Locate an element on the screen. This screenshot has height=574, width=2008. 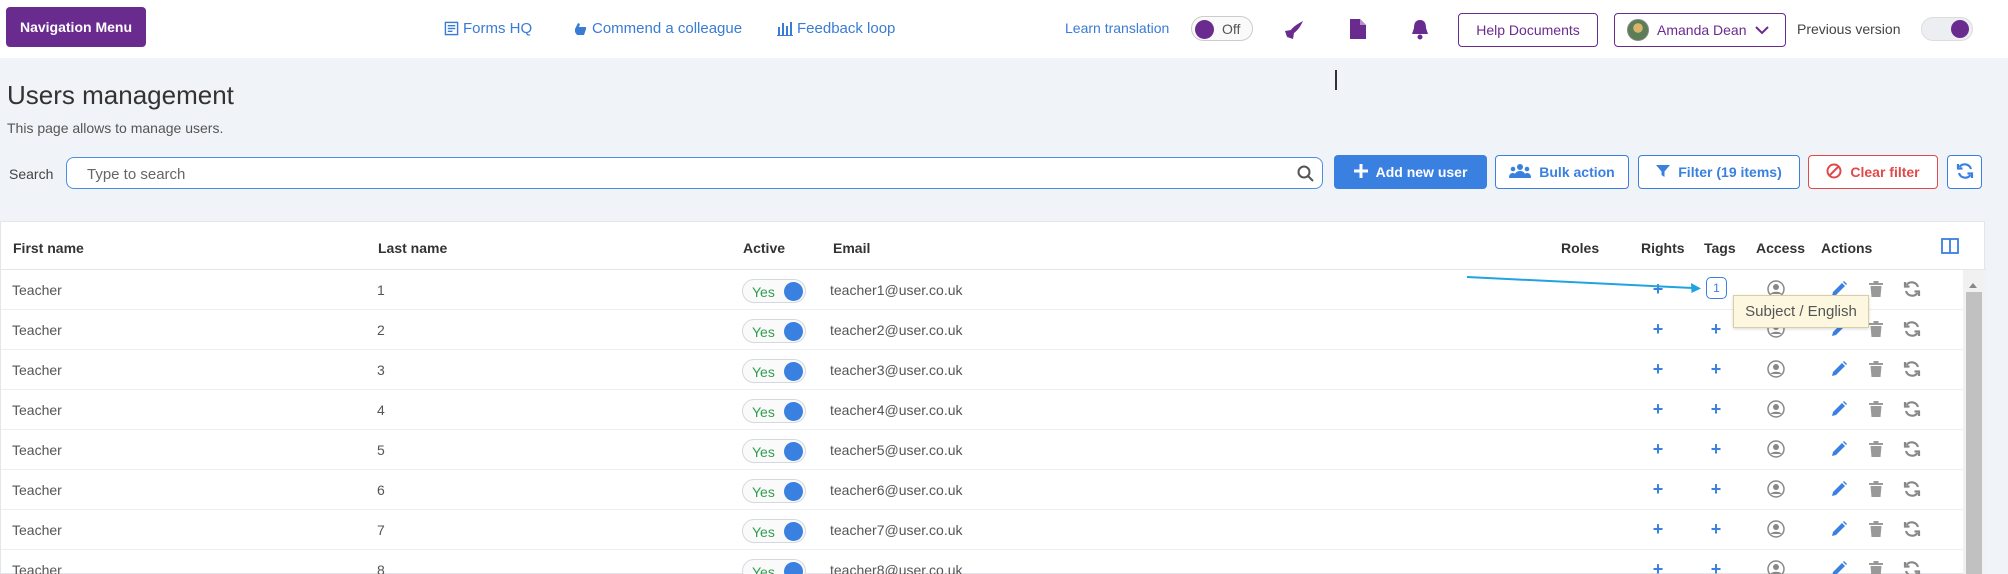
column-last-name: Last name is located at coordinates (412, 248).